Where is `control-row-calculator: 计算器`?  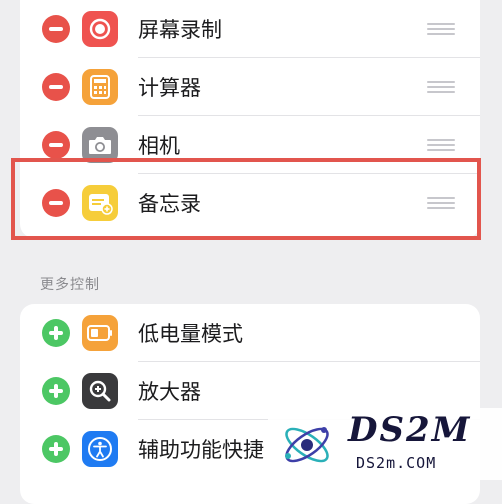 control-row-calculator: 计算器 is located at coordinates (250, 87).